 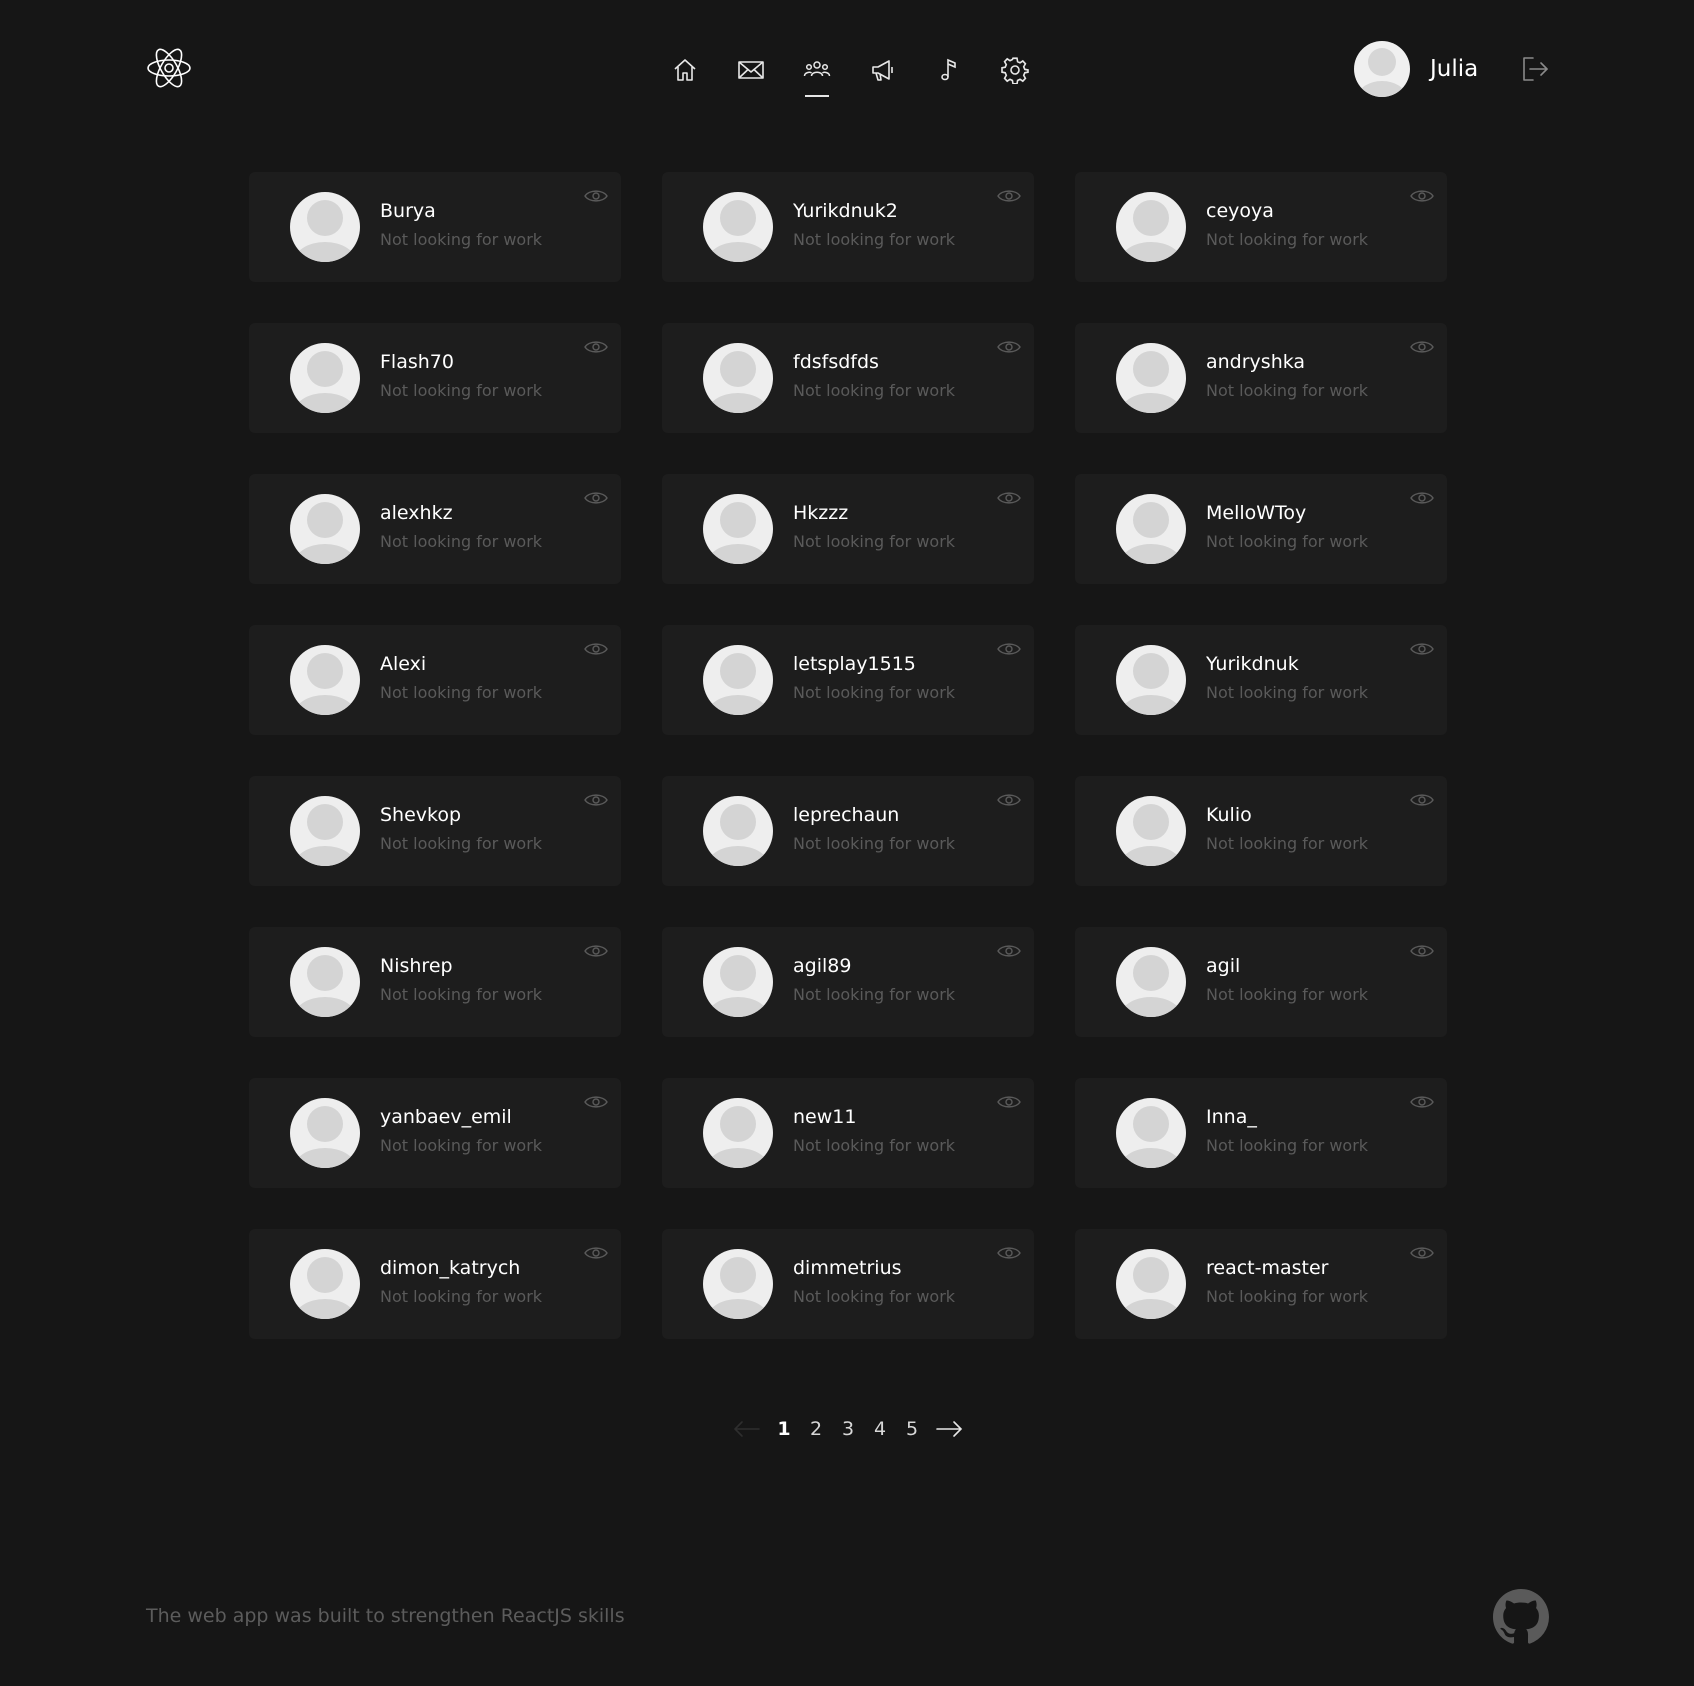 What do you see at coordinates (1255, 362) in the screenshot?
I see `user-card-name: andryshka` at bounding box center [1255, 362].